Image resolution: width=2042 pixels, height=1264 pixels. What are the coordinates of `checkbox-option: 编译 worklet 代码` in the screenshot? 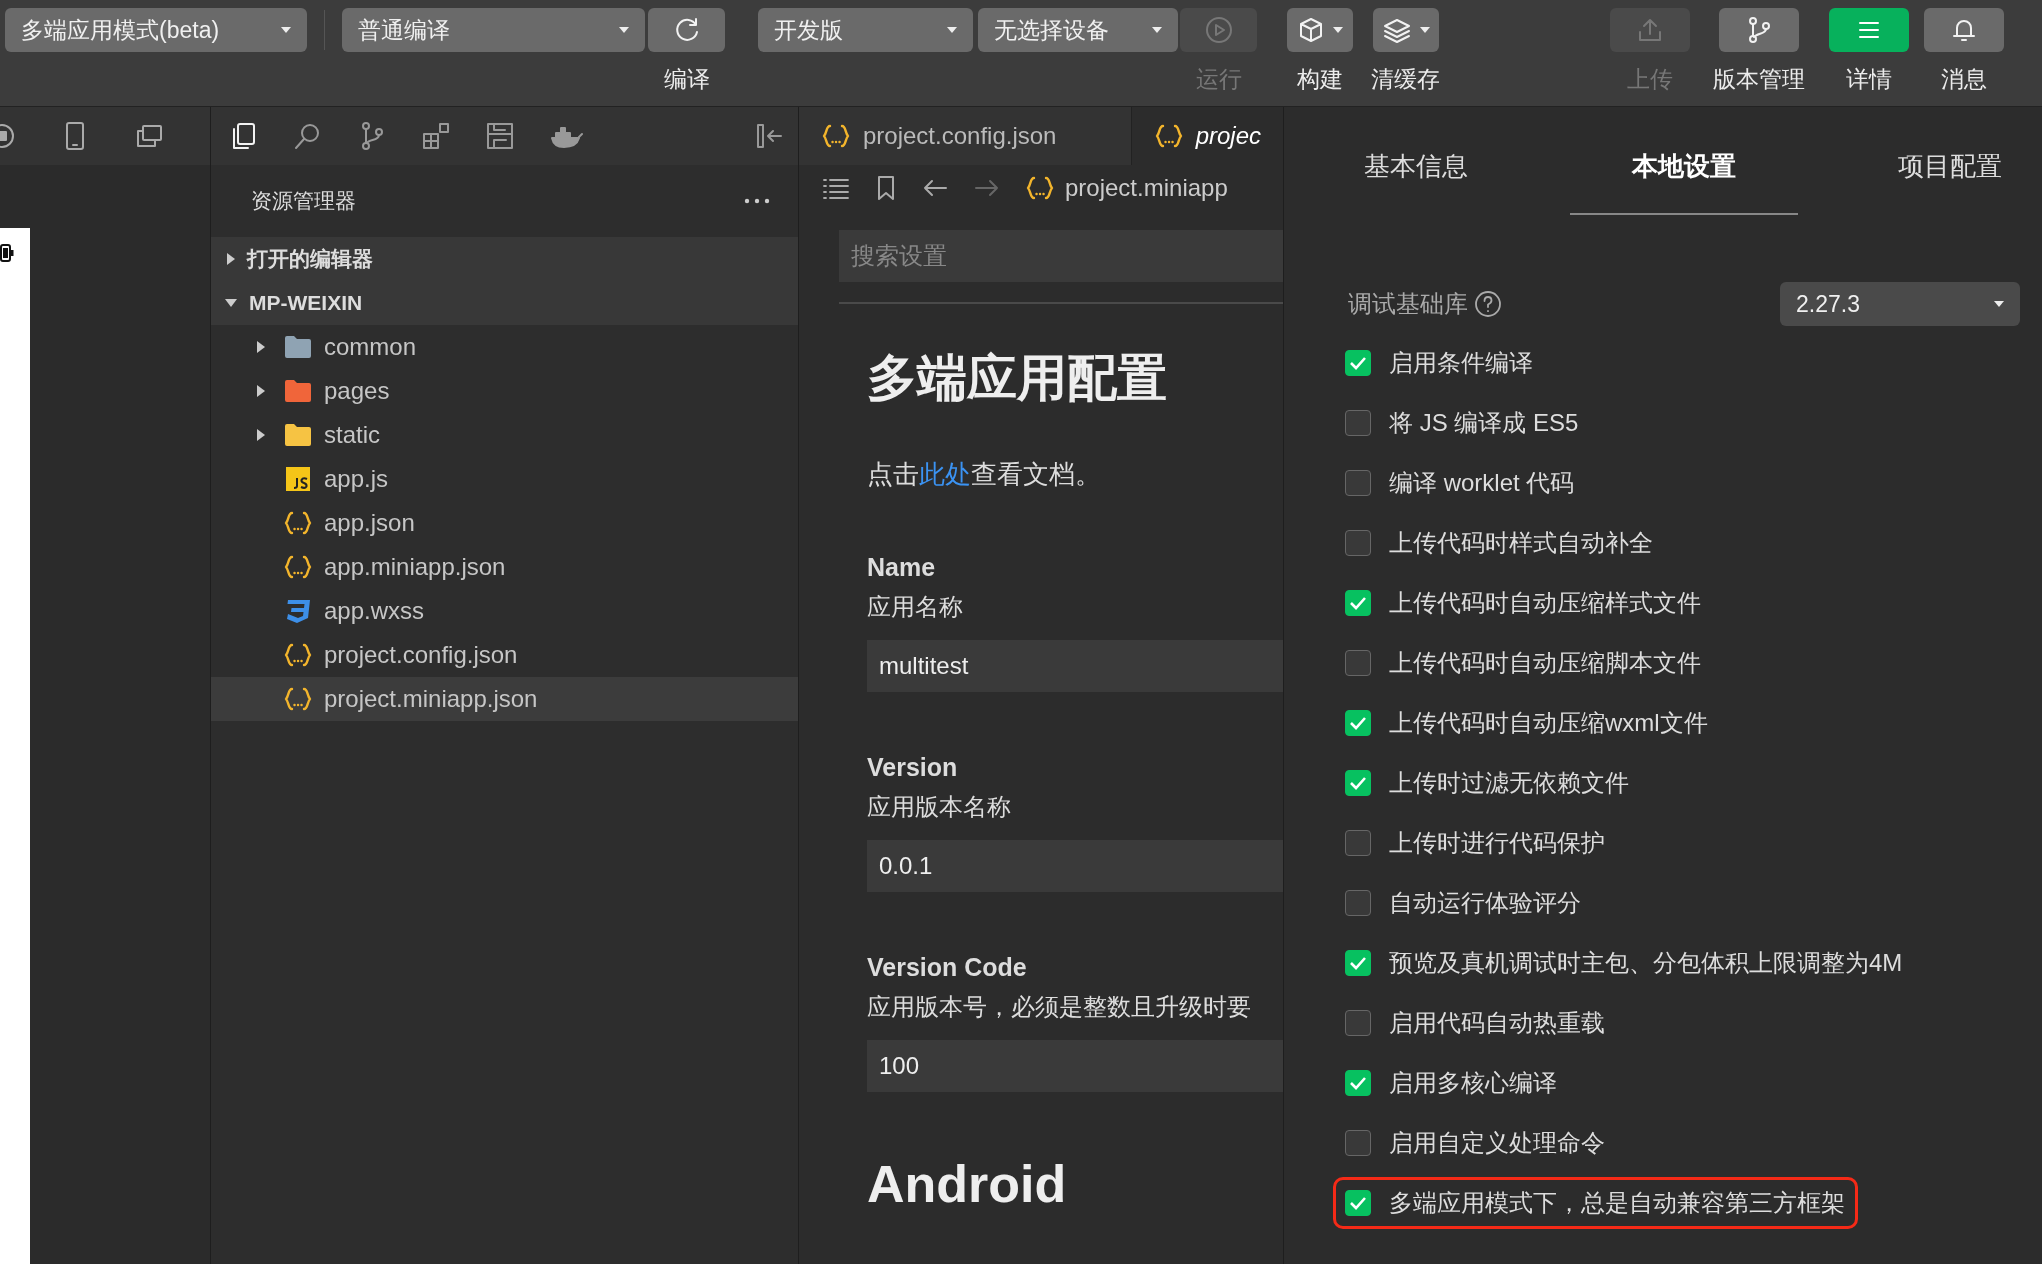 It's located at (1460, 483).